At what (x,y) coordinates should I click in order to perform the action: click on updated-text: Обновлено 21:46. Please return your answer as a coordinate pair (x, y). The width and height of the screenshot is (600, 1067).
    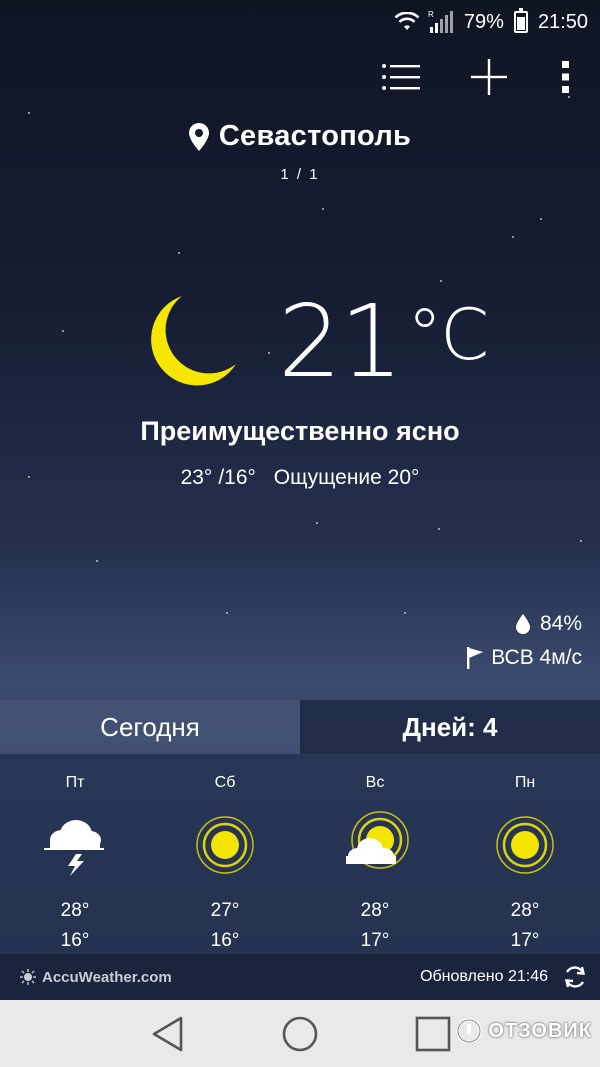
    Looking at the image, I should click on (484, 976).